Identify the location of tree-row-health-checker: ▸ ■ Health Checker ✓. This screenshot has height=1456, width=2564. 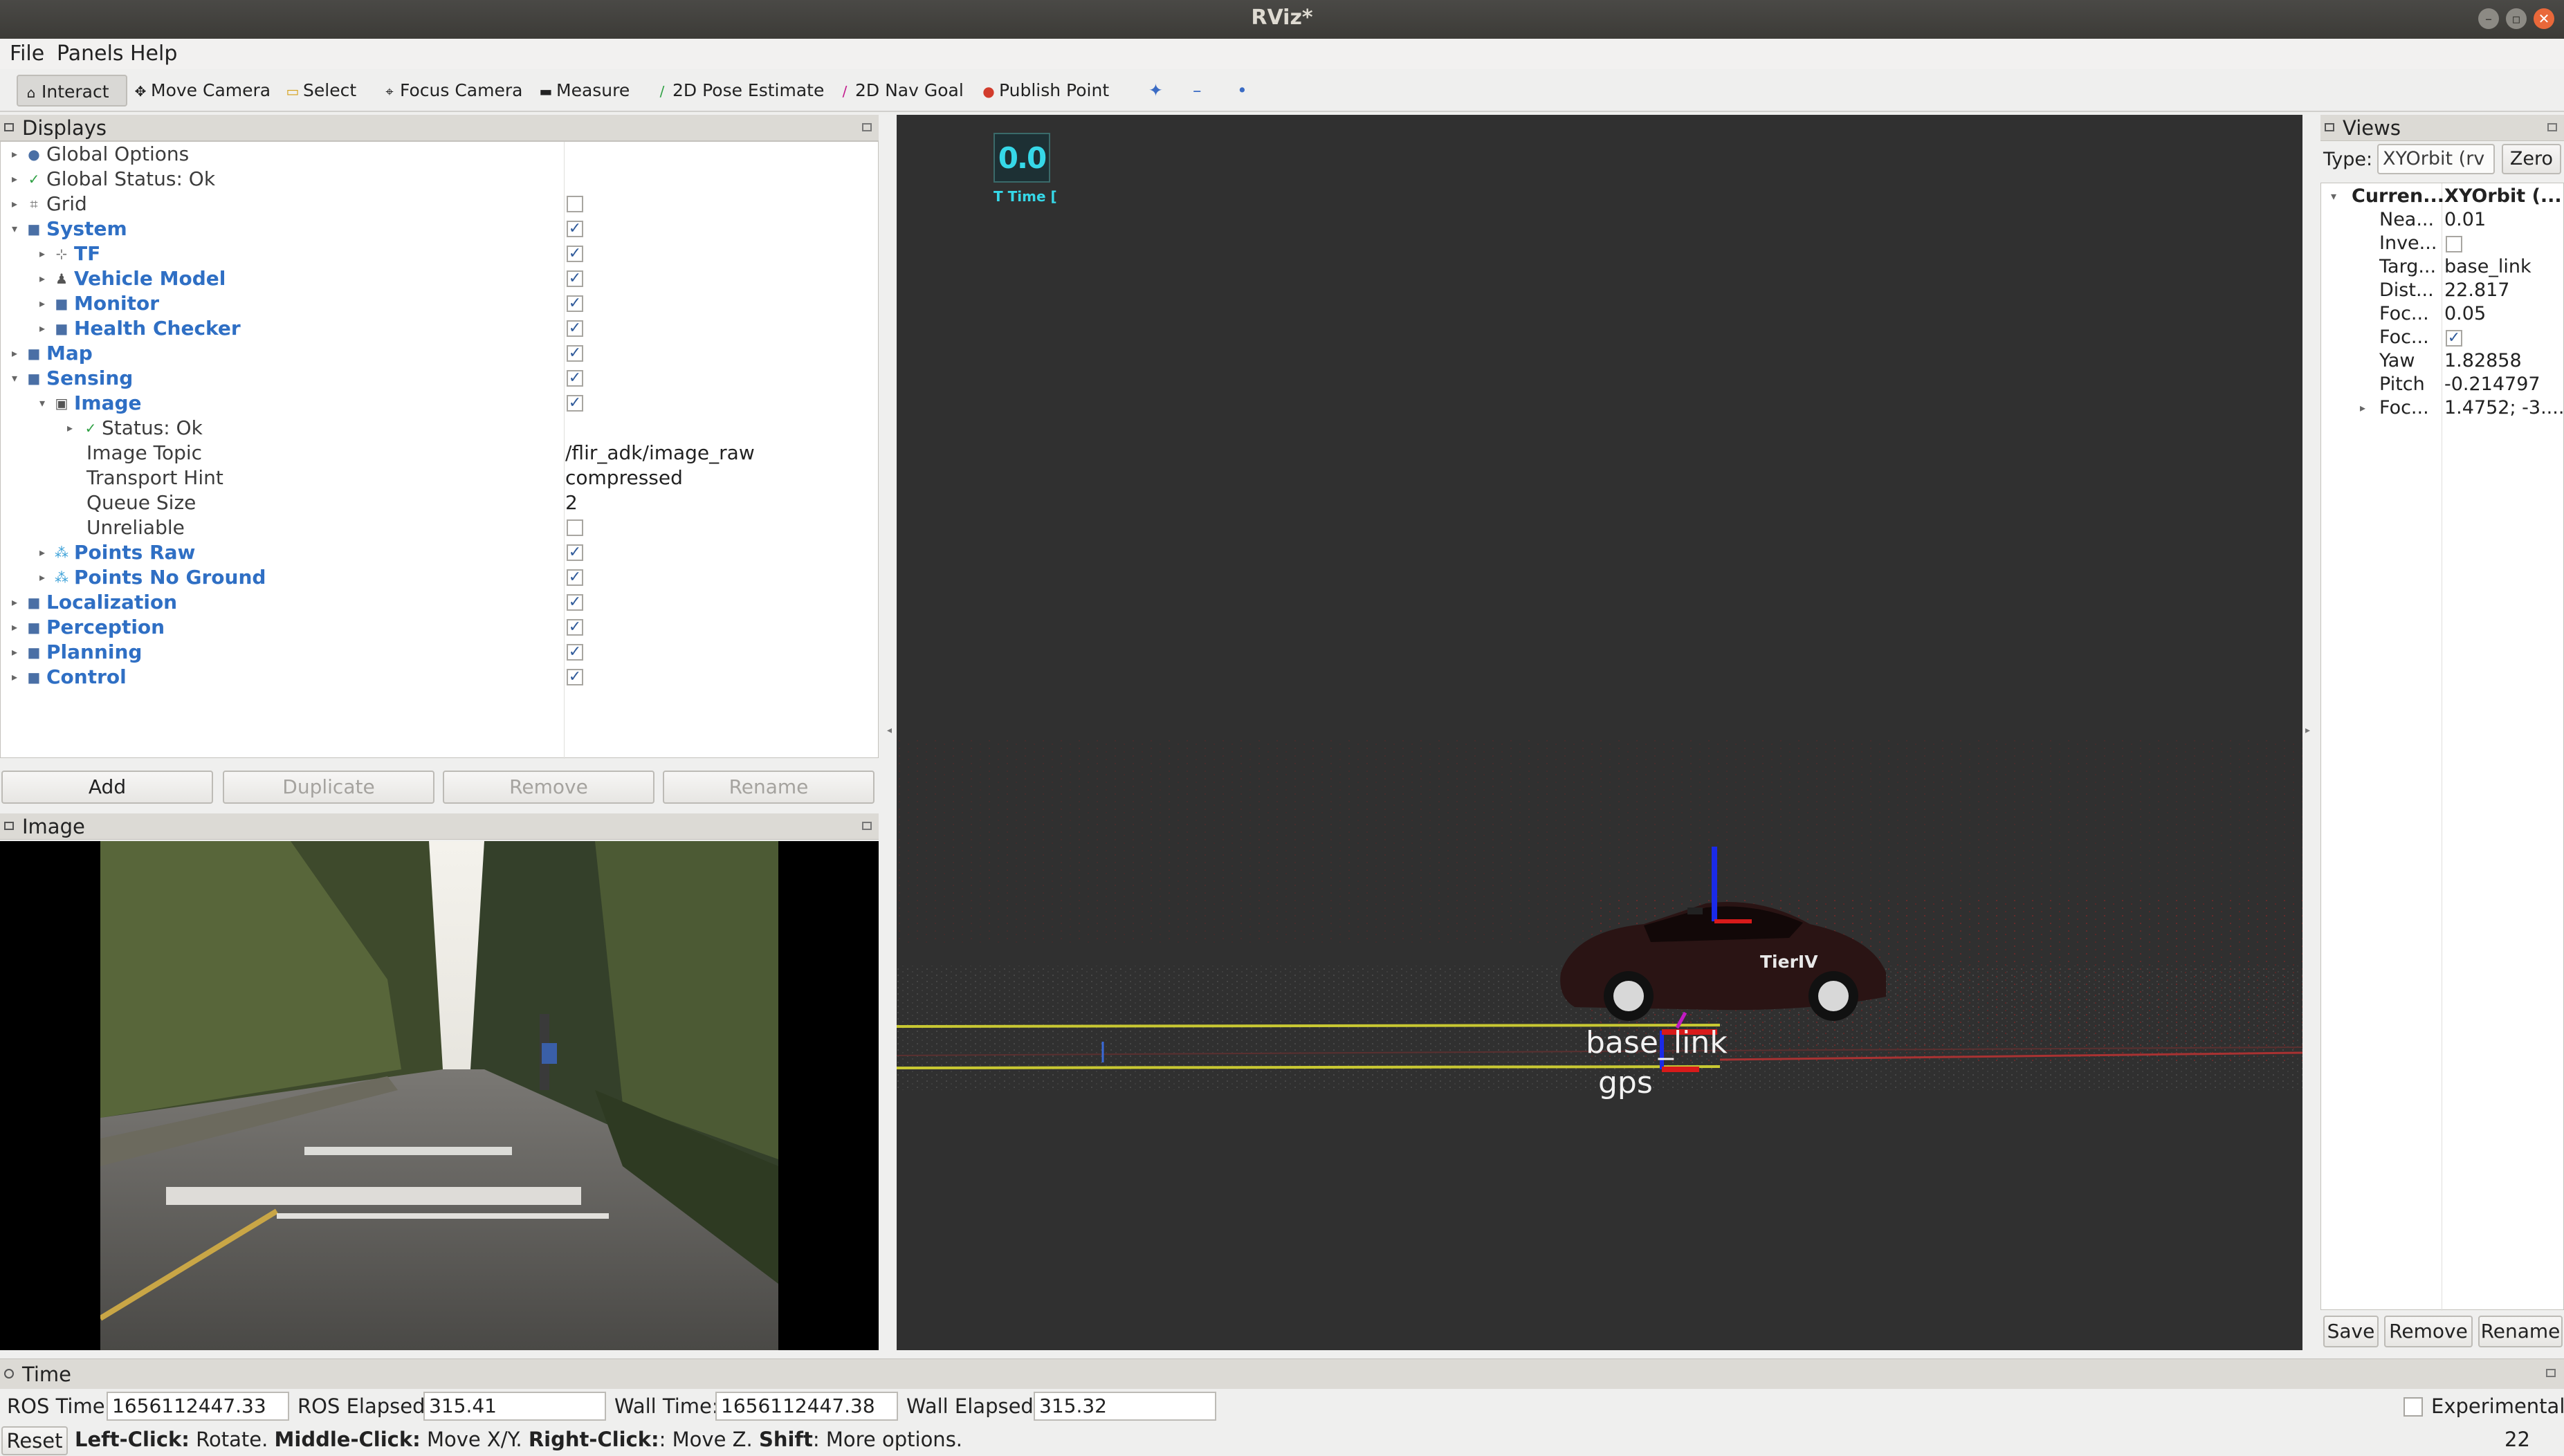
(440, 328).